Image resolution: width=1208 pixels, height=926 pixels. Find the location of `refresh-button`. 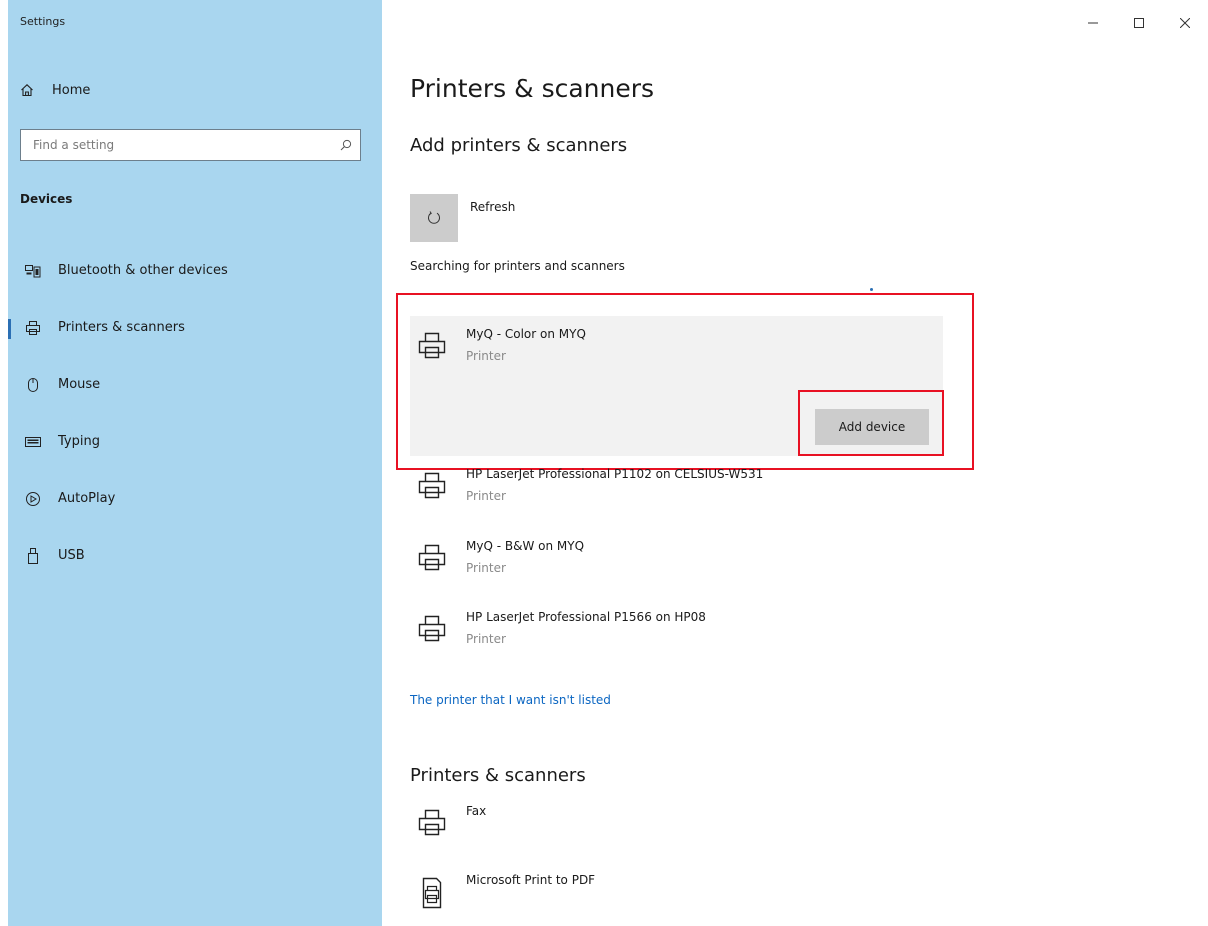

refresh-button is located at coordinates (434, 218).